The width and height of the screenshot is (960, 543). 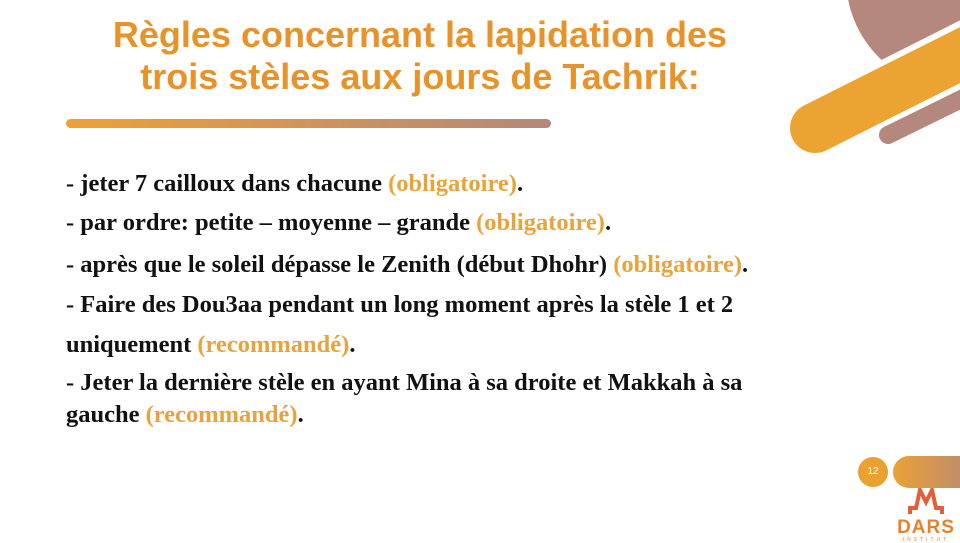 What do you see at coordinates (926, 499) in the screenshot?
I see `logo-mark-icon` at bounding box center [926, 499].